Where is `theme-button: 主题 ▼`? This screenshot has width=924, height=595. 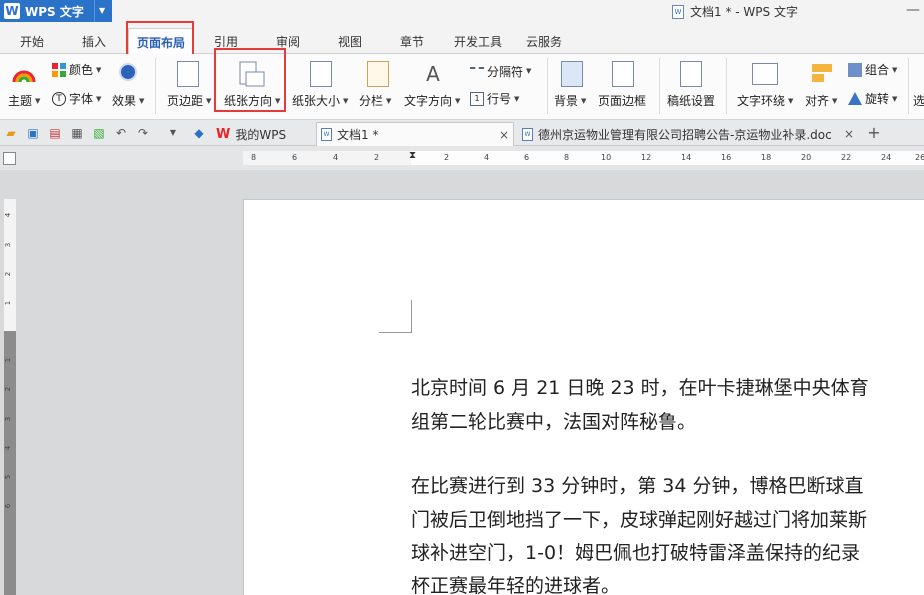
theme-button: 主题 ▼ is located at coordinates (24, 100).